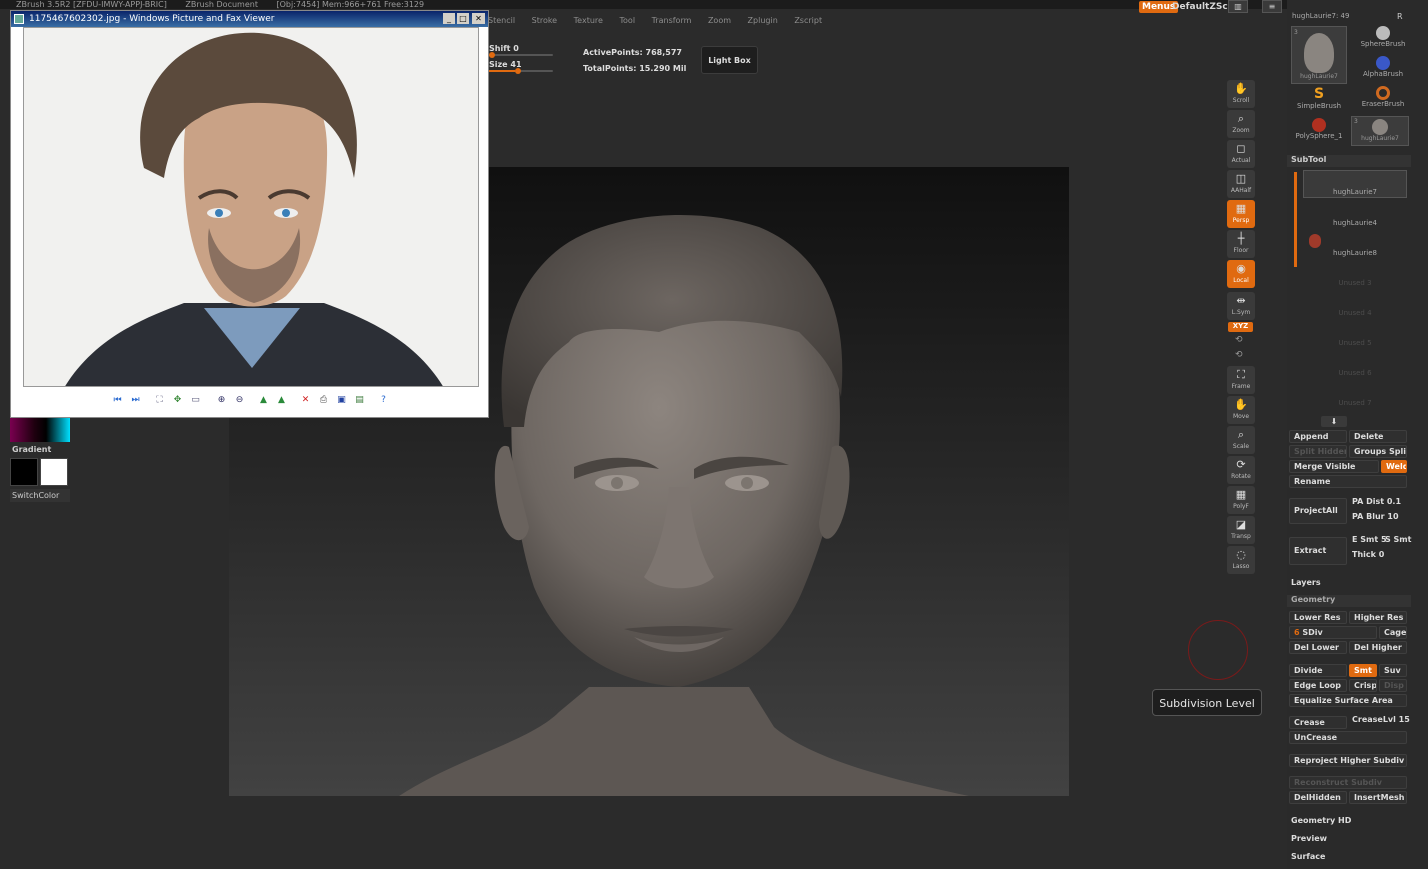  I want to click on append-button: Append, so click(1318, 436).